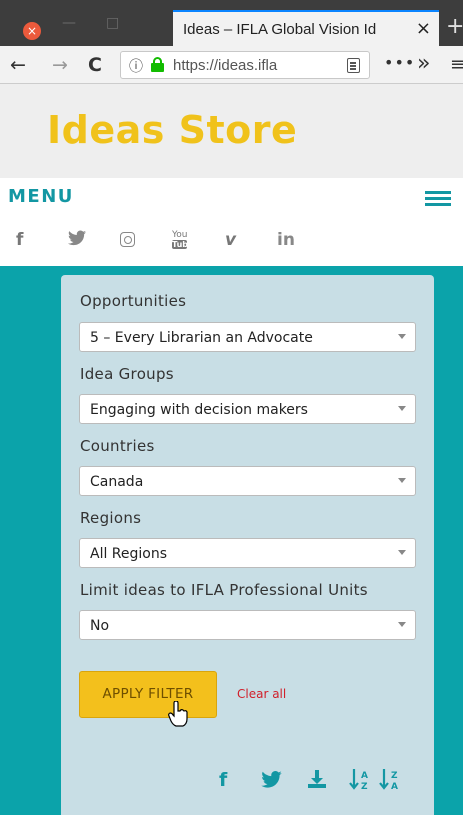 This screenshot has width=463, height=815. I want to click on menu-label: MENU, so click(41, 196).